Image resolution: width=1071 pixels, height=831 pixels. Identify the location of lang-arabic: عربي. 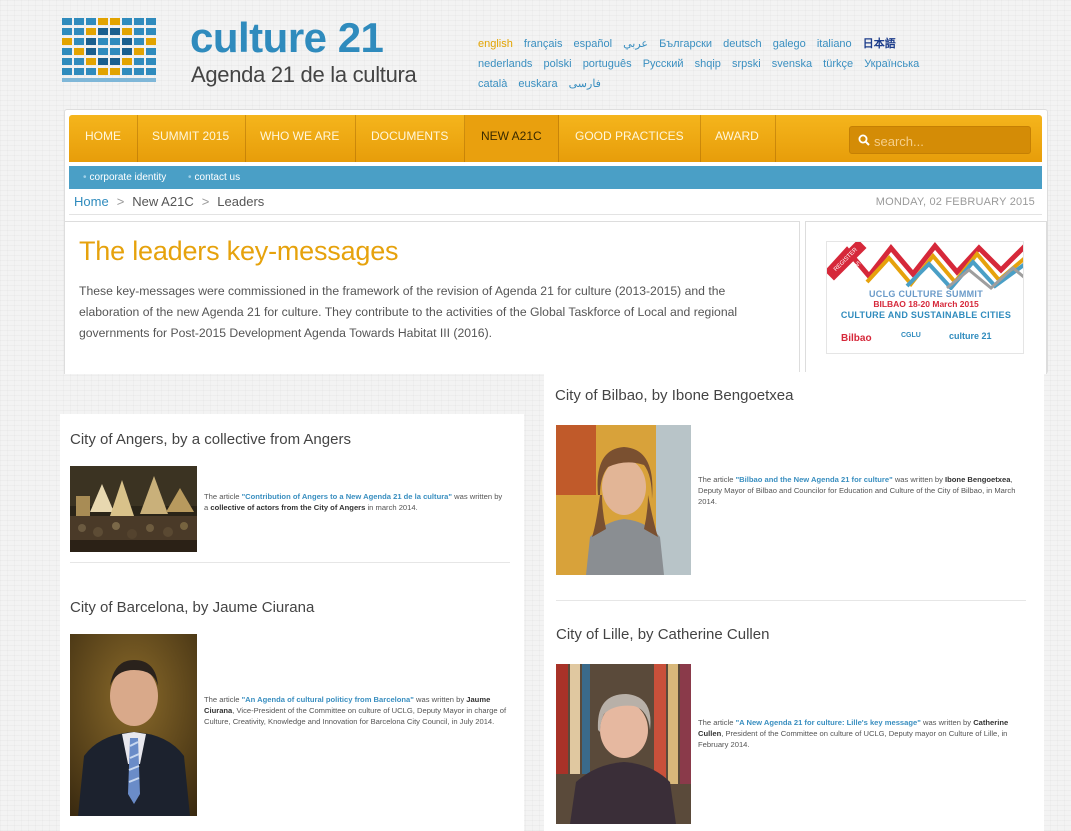
(635, 44).